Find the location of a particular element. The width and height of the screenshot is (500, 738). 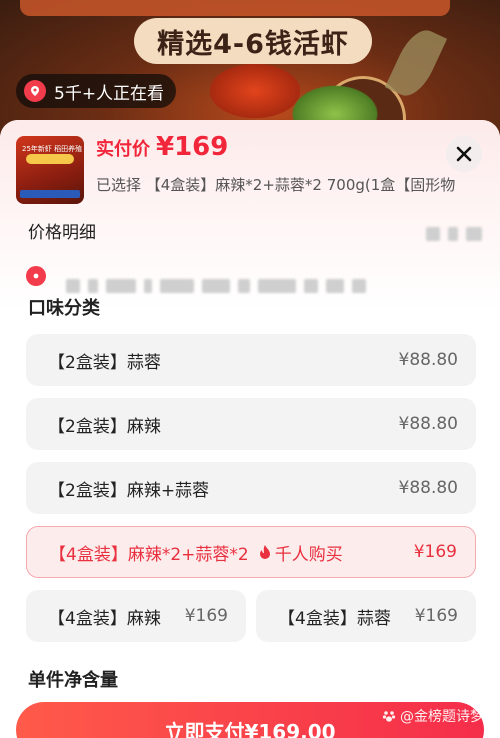

price-row: 实付价 ¥169 is located at coordinates (162, 147).